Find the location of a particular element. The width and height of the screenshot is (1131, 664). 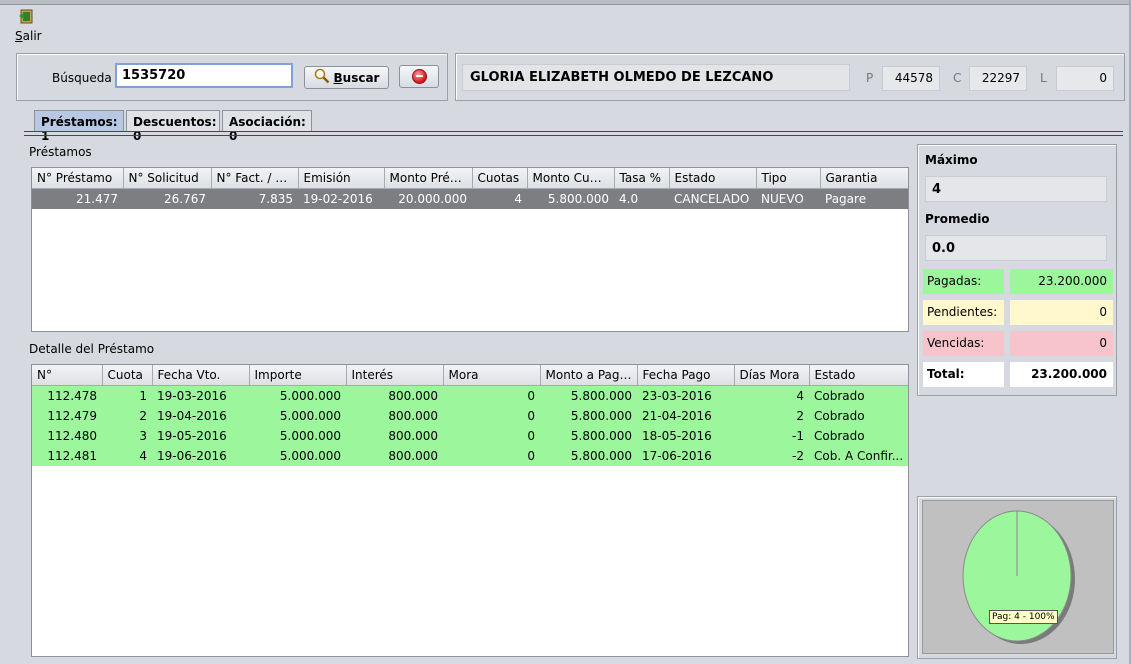

cell: CANCELADO is located at coordinates (712, 198).